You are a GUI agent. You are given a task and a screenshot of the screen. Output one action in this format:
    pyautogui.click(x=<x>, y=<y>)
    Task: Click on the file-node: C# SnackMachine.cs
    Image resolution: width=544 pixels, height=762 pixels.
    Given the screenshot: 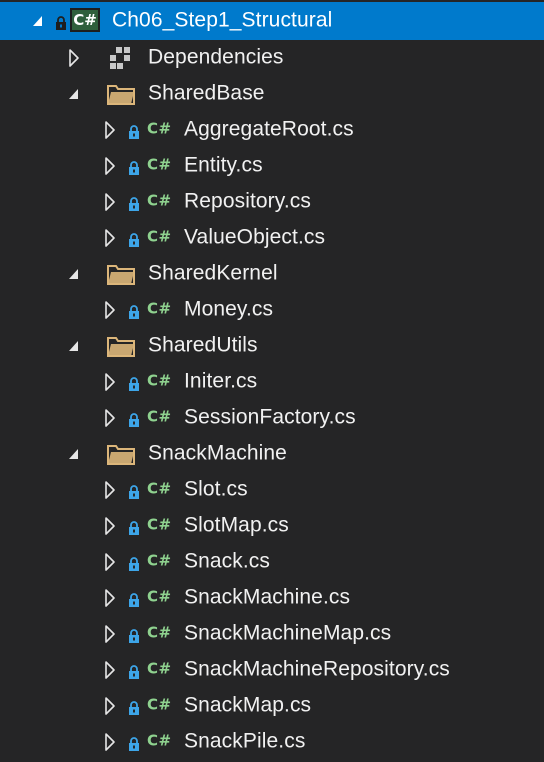 What is the action you would take?
    pyautogui.click(x=272, y=598)
    